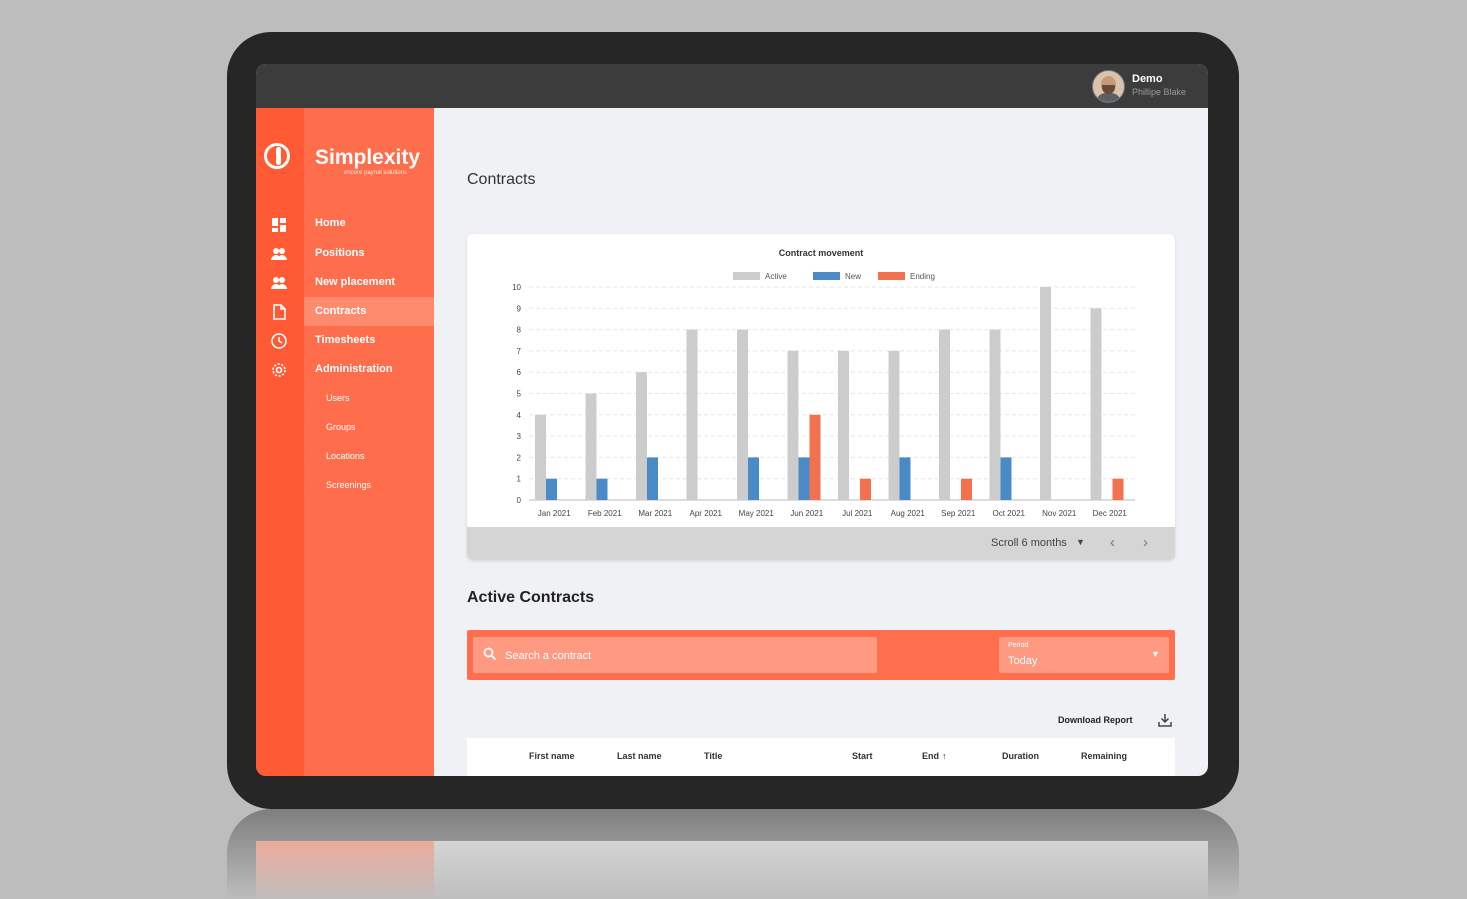  What do you see at coordinates (531, 597) in the screenshot?
I see `section-title: Active Contracts` at bounding box center [531, 597].